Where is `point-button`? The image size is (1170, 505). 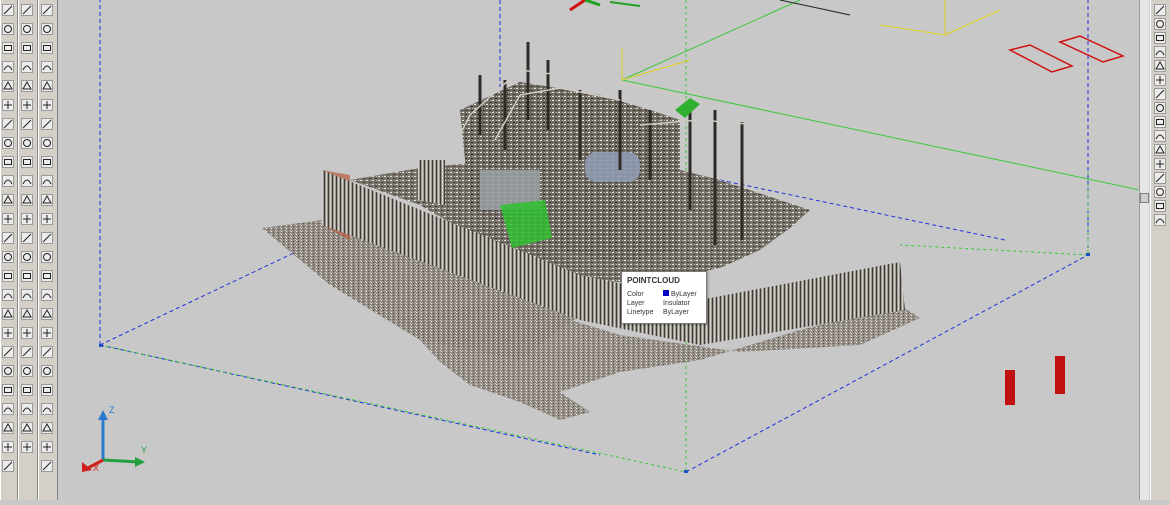
point-button is located at coordinates (8, 257).